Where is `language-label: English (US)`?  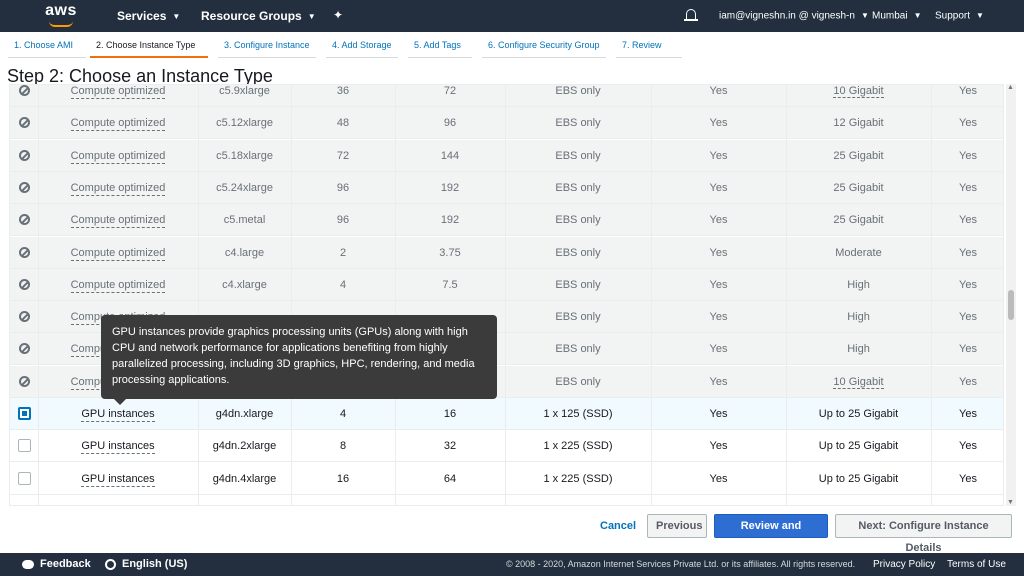
language-label: English (US) is located at coordinates (155, 564).